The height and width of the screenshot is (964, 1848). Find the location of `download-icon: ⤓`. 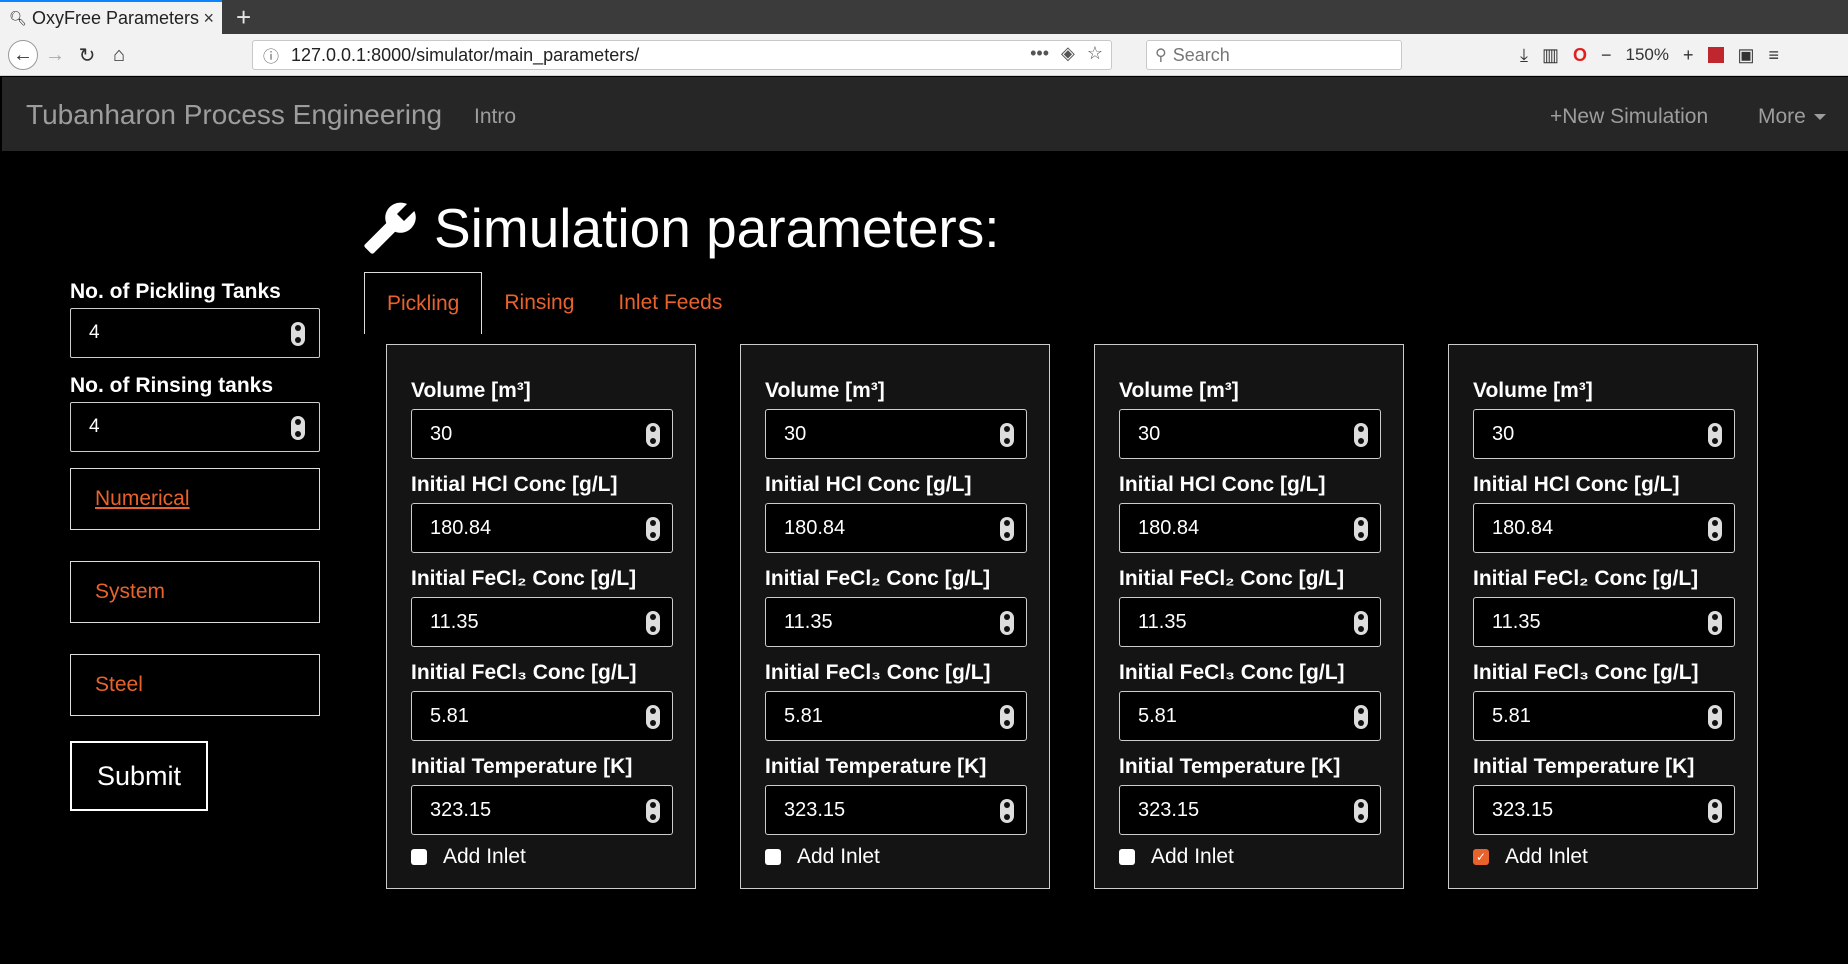

download-icon: ⤓ is located at coordinates (1524, 55).